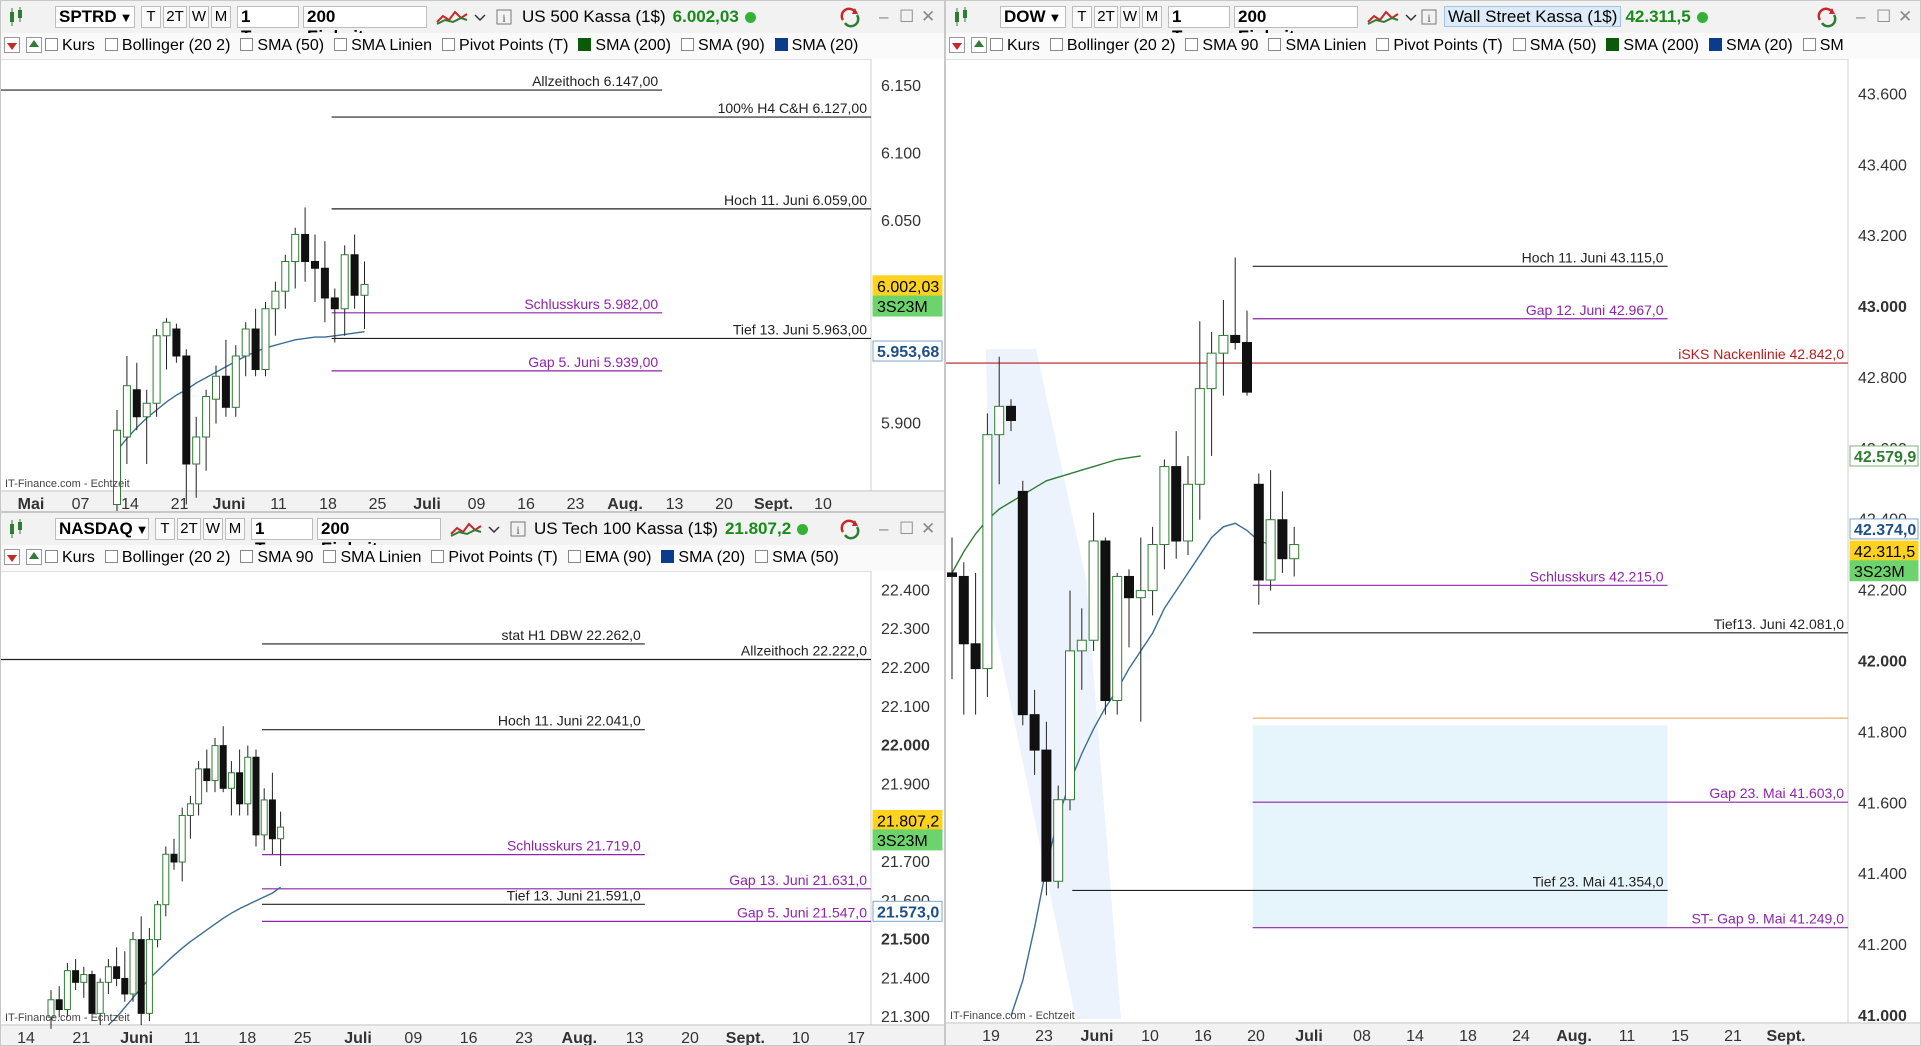 The image size is (1921, 1046). What do you see at coordinates (722, 46) in the screenshot?
I see `indicator-item: SMA (90)` at bounding box center [722, 46].